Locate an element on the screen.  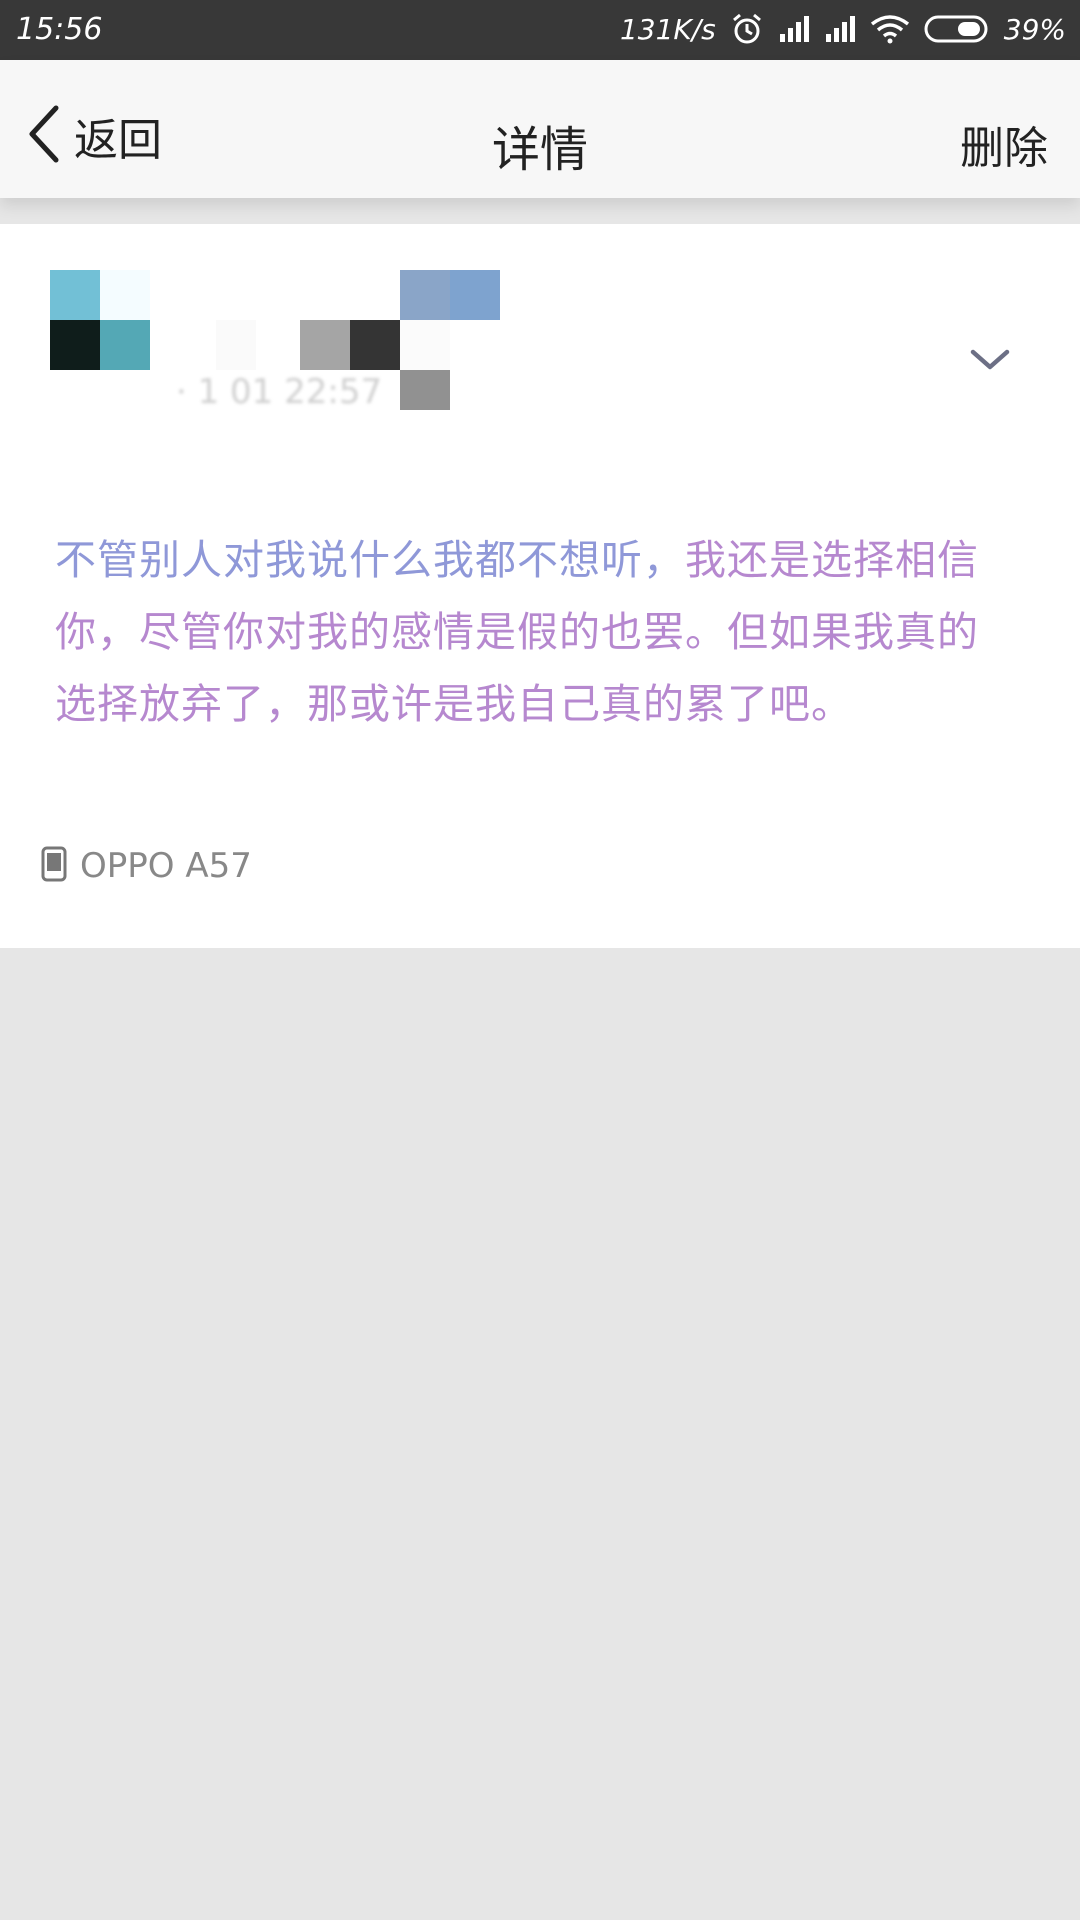
page-title: 详情 is located at coordinates (539, 150).